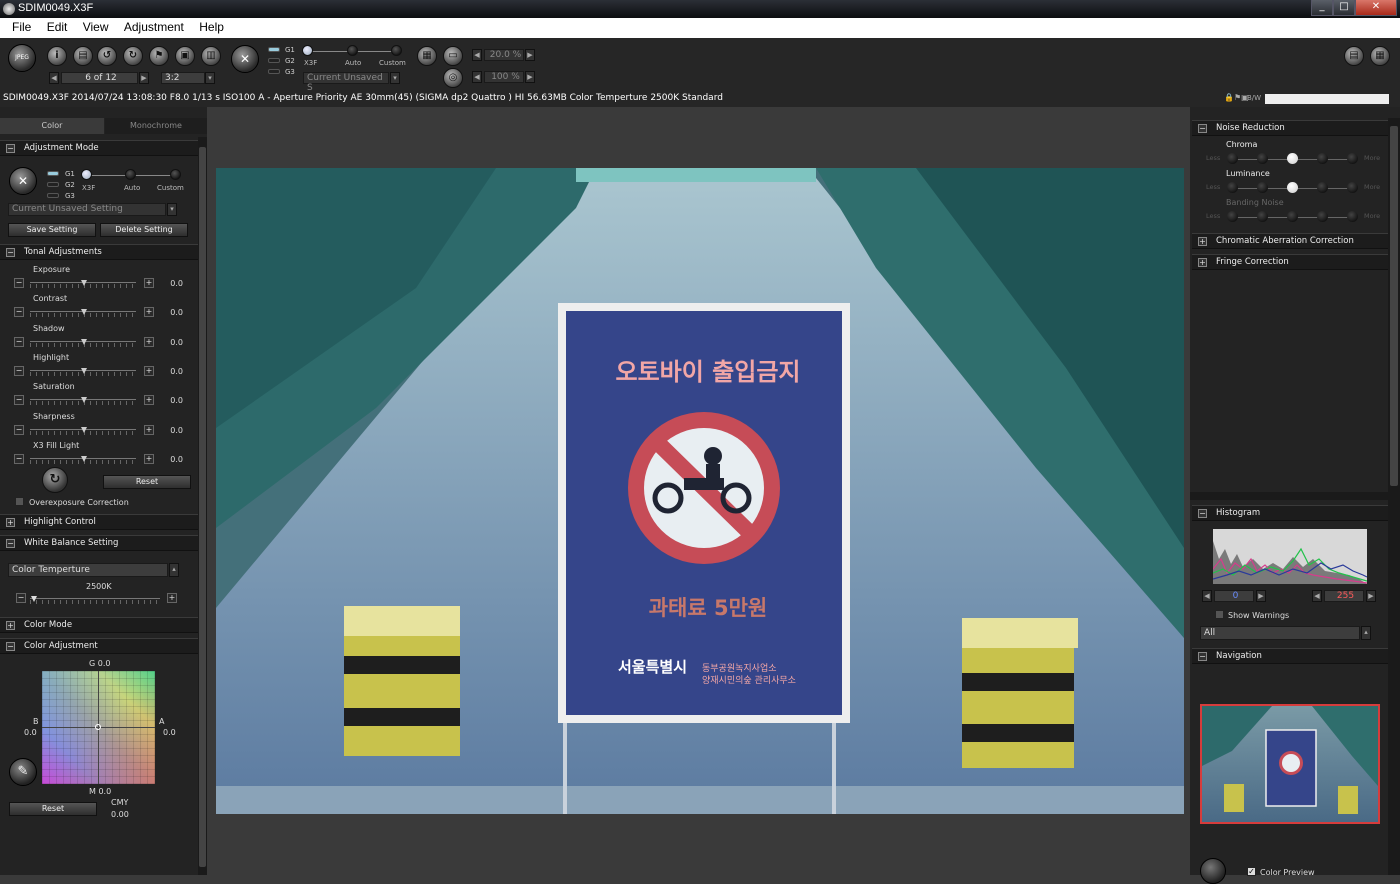  I want to click on prev-image-button: ◀, so click(54, 78).